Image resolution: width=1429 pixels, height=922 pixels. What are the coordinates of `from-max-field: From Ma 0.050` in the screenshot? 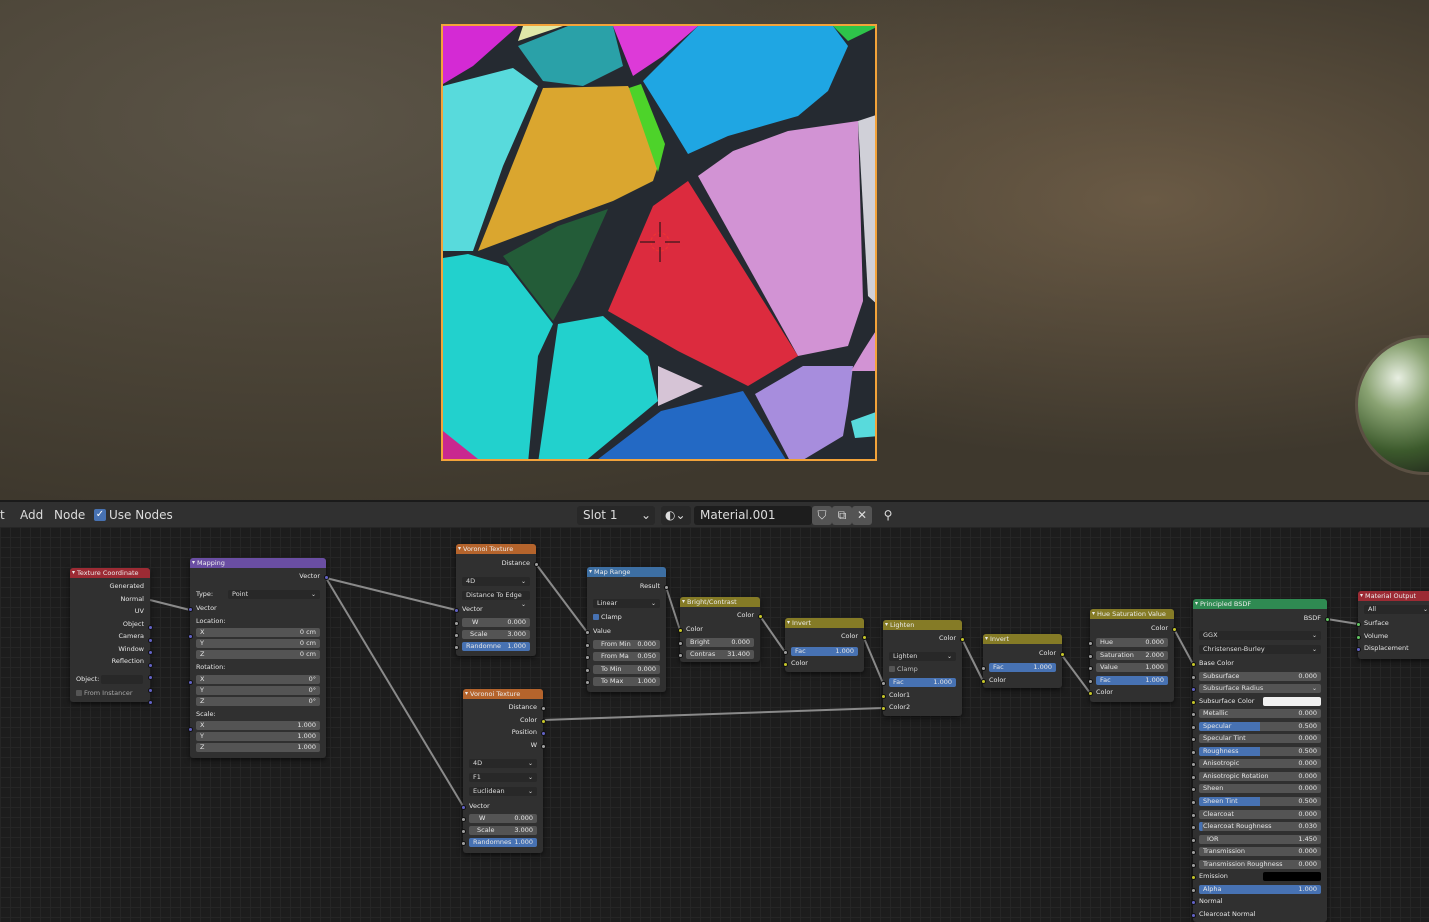 It's located at (626, 656).